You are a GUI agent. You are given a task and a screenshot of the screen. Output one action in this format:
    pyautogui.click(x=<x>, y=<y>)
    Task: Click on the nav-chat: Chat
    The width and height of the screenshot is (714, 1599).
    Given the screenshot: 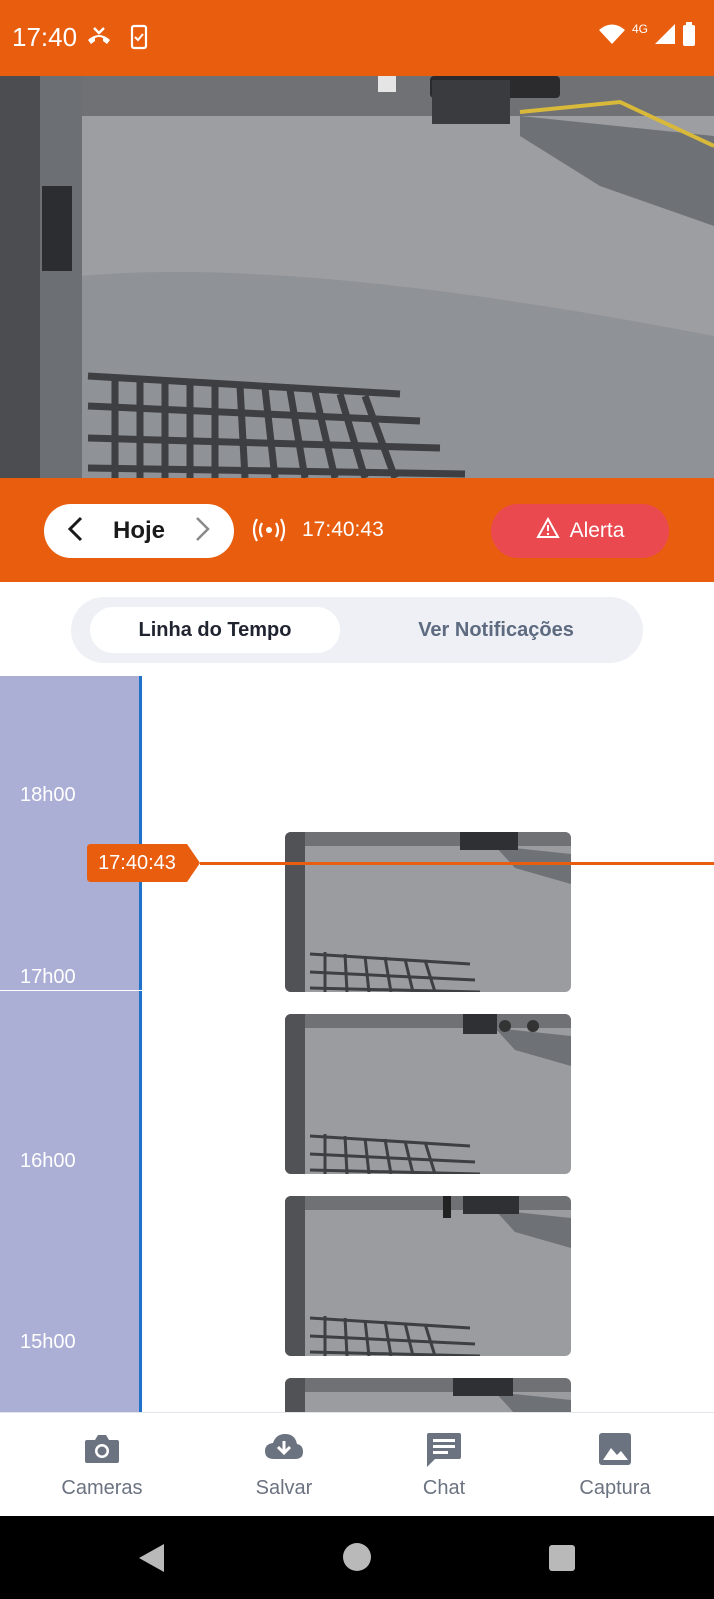 What is the action you would take?
    pyautogui.click(x=444, y=1465)
    